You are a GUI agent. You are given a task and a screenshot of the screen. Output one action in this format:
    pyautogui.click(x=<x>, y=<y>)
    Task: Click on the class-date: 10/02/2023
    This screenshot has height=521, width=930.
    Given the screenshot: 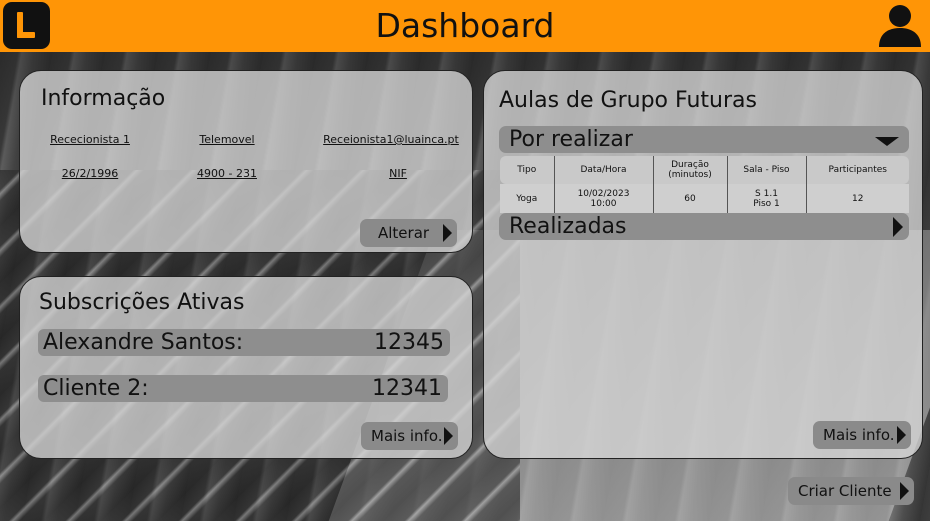 What is the action you would take?
    pyautogui.click(x=603, y=193)
    